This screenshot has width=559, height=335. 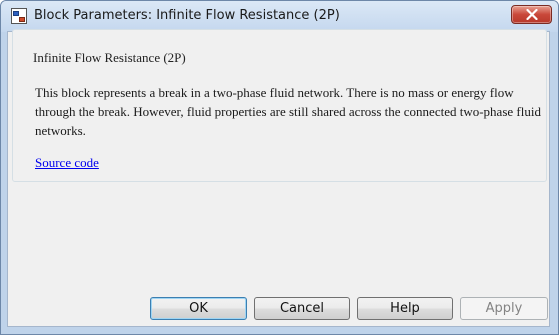 What do you see at coordinates (198, 308) in the screenshot?
I see `ok-button: OK` at bounding box center [198, 308].